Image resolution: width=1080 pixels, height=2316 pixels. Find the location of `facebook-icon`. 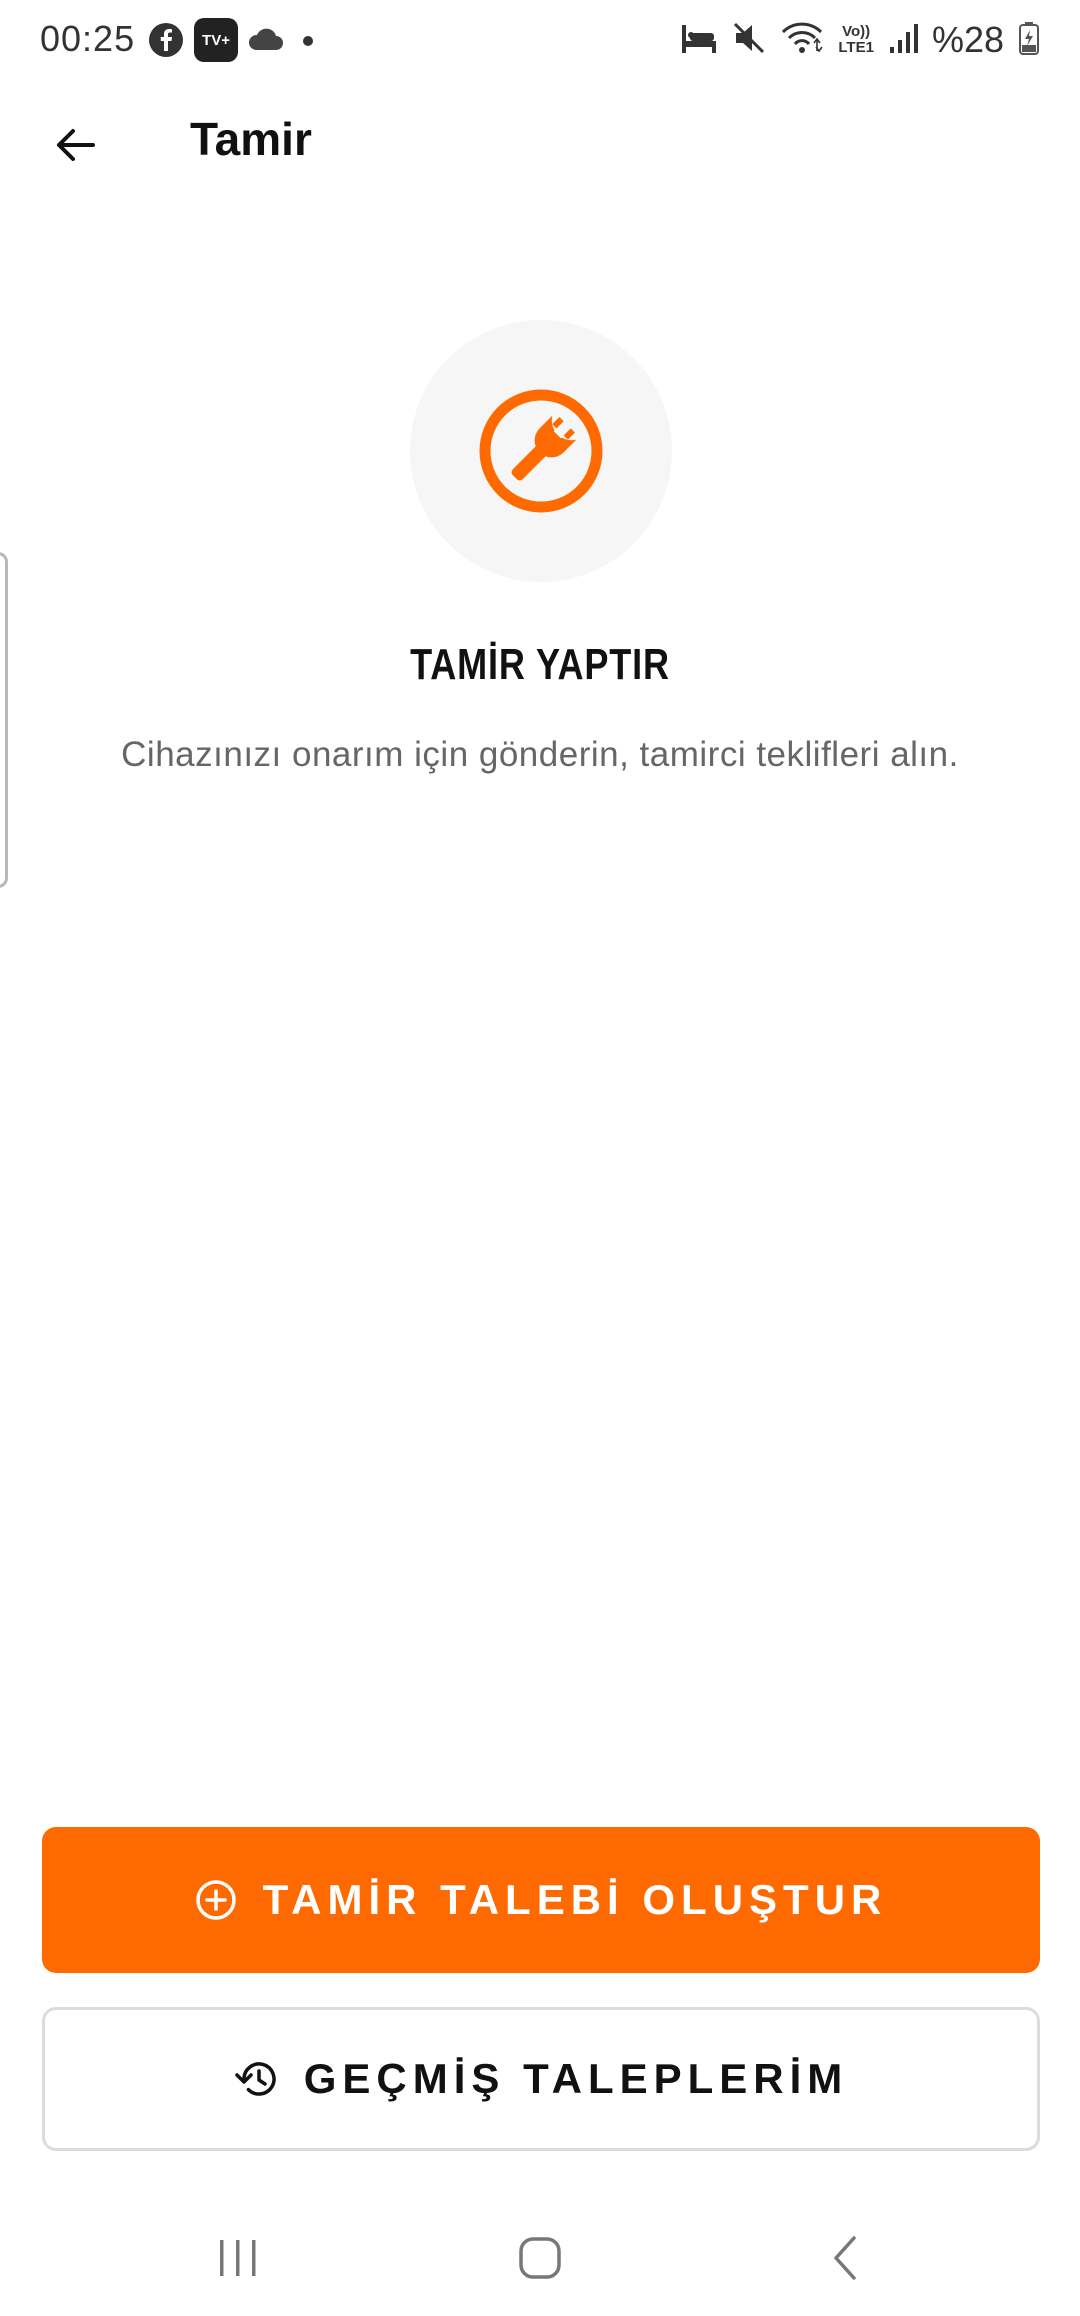

facebook-icon is located at coordinates (166, 42).